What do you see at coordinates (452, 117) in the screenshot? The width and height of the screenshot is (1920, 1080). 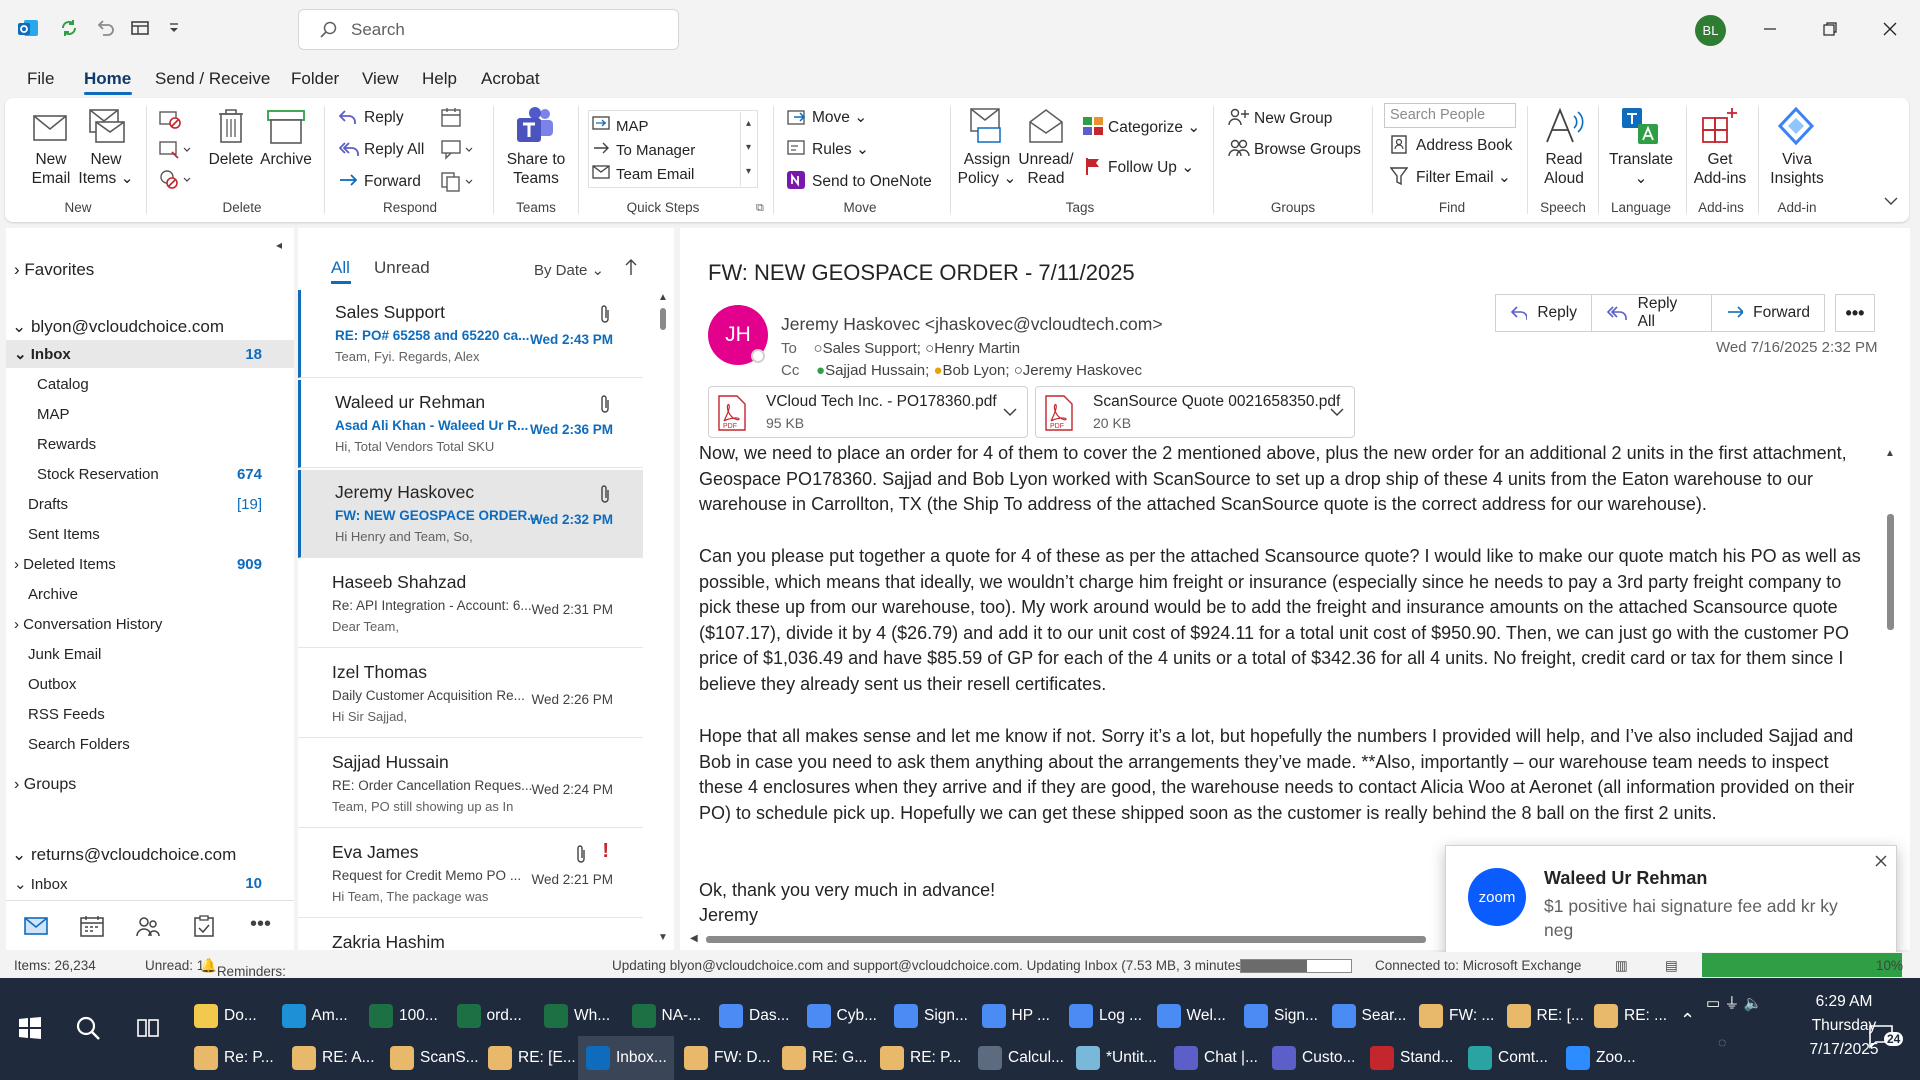 I see `meeting-icon` at bounding box center [452, 117].